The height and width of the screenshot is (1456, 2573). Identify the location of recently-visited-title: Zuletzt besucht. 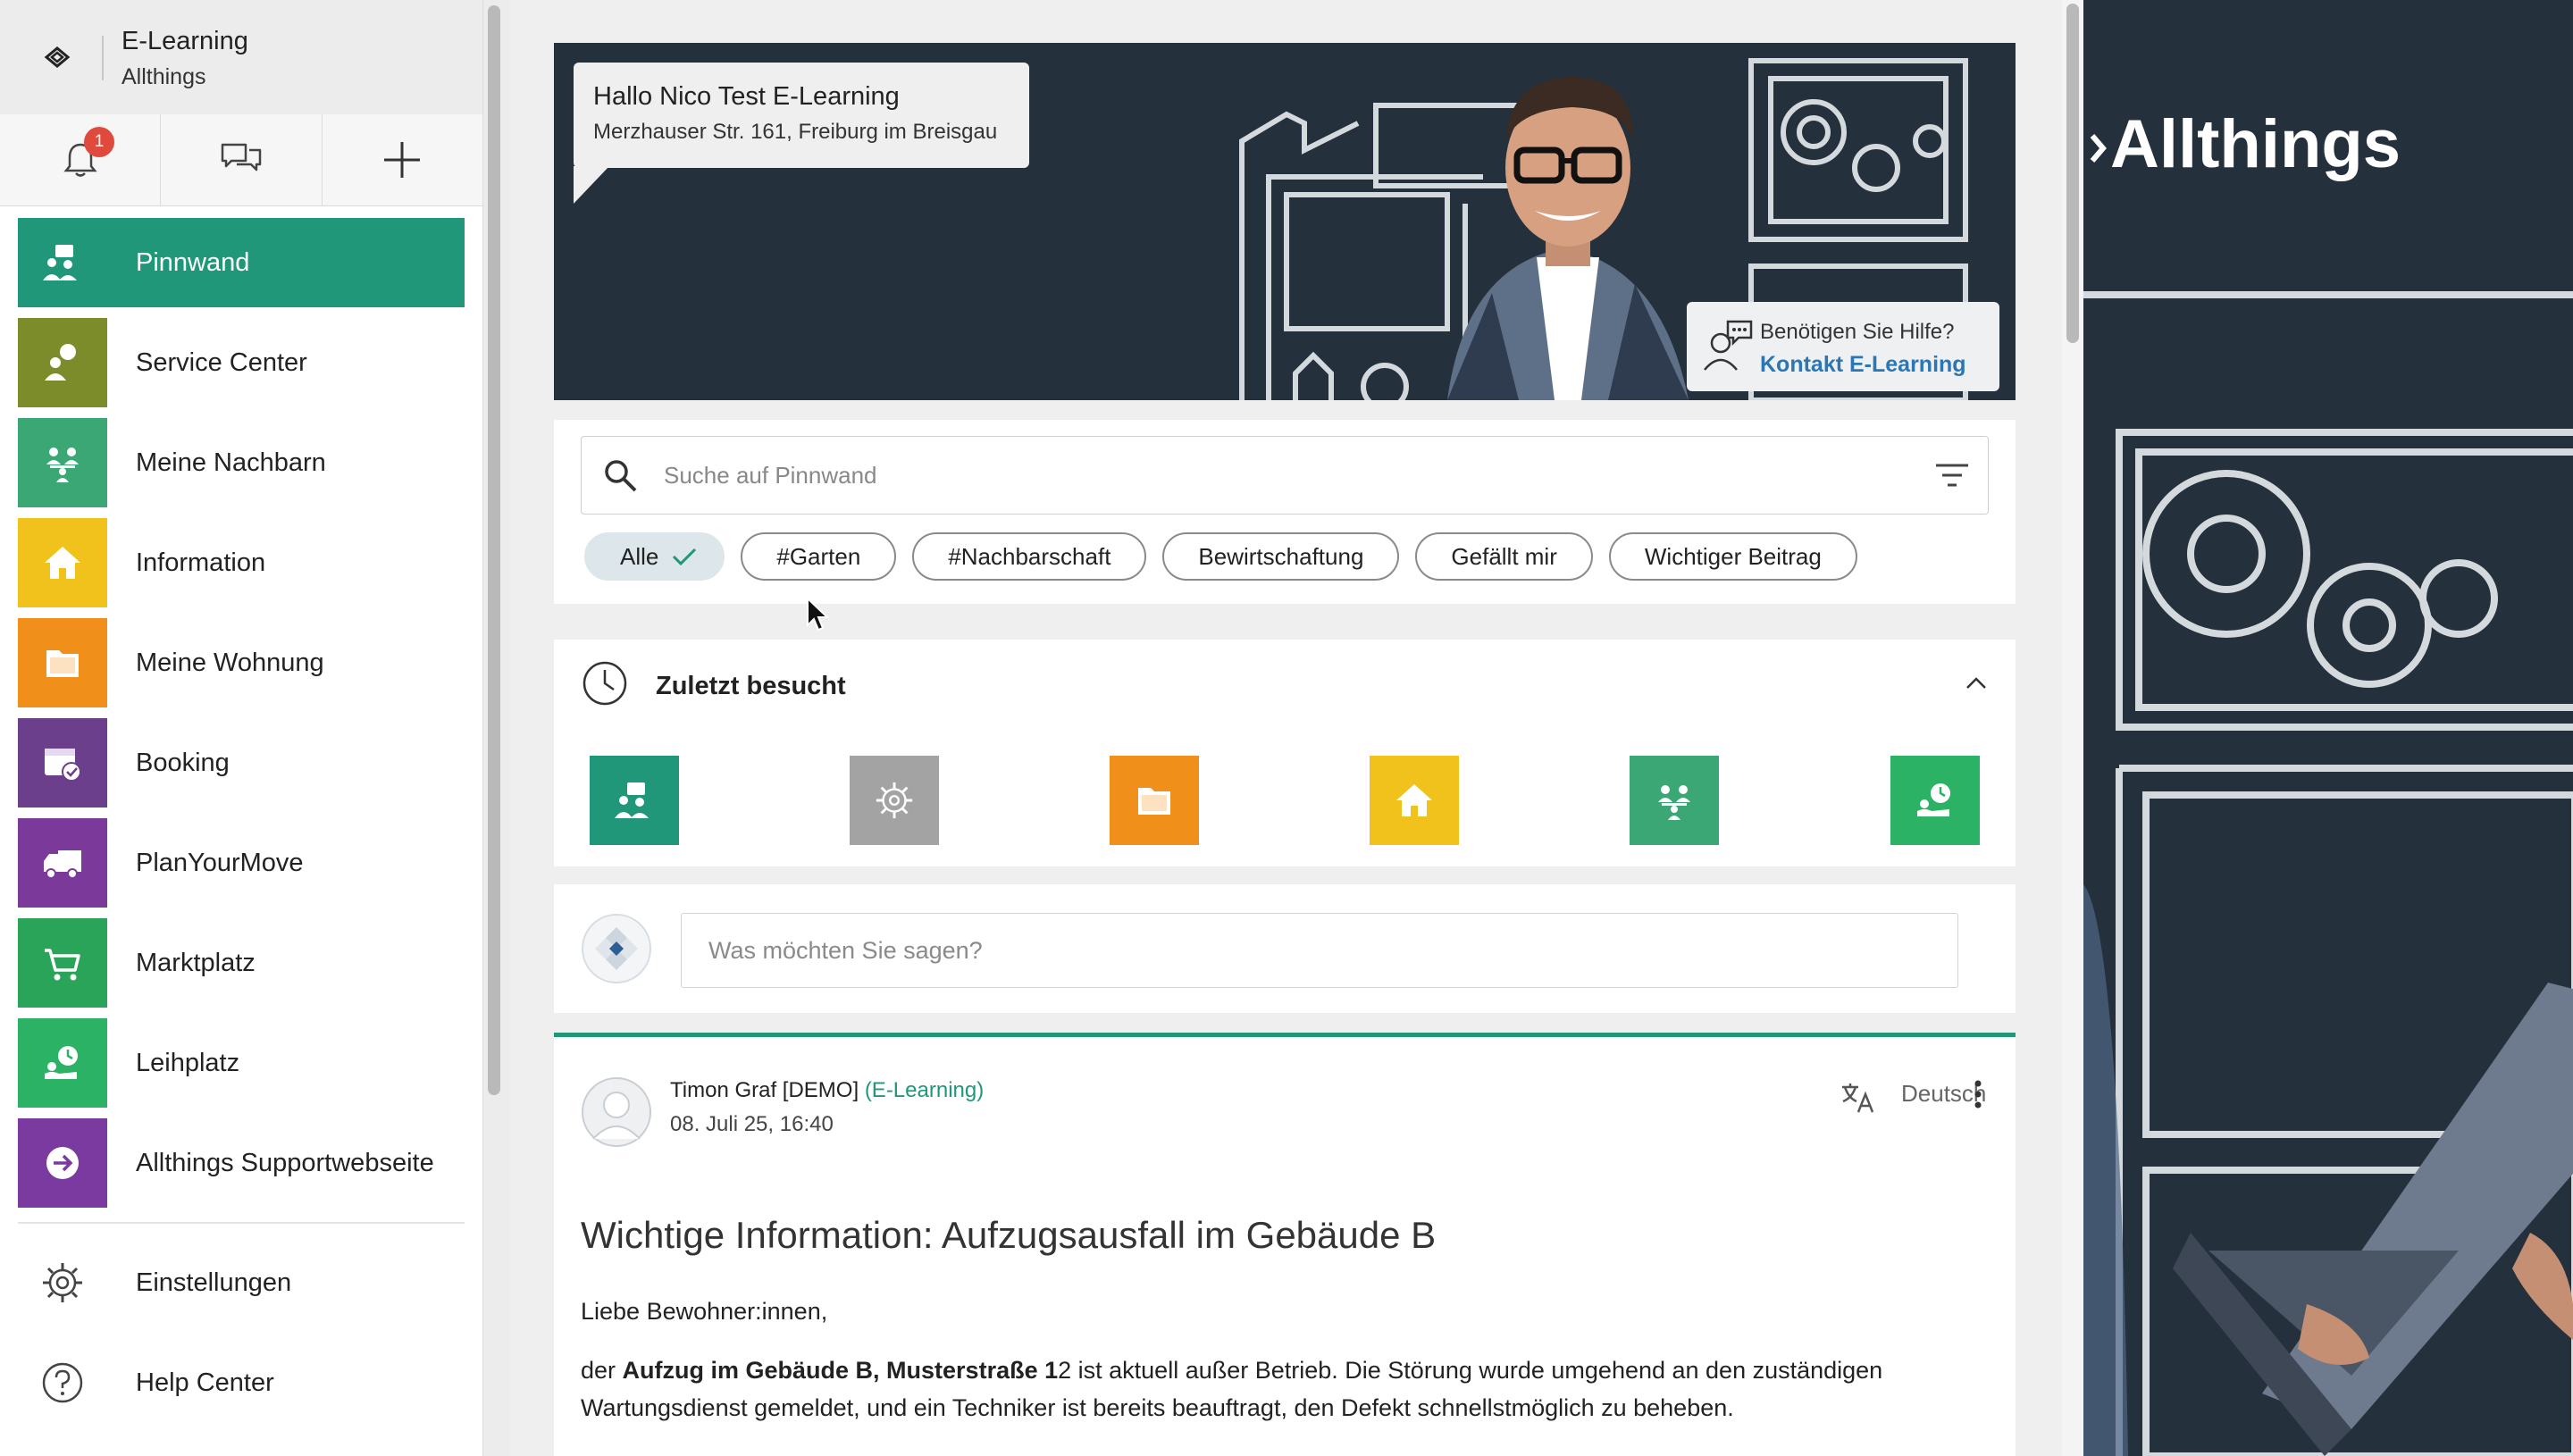
(751, 686).